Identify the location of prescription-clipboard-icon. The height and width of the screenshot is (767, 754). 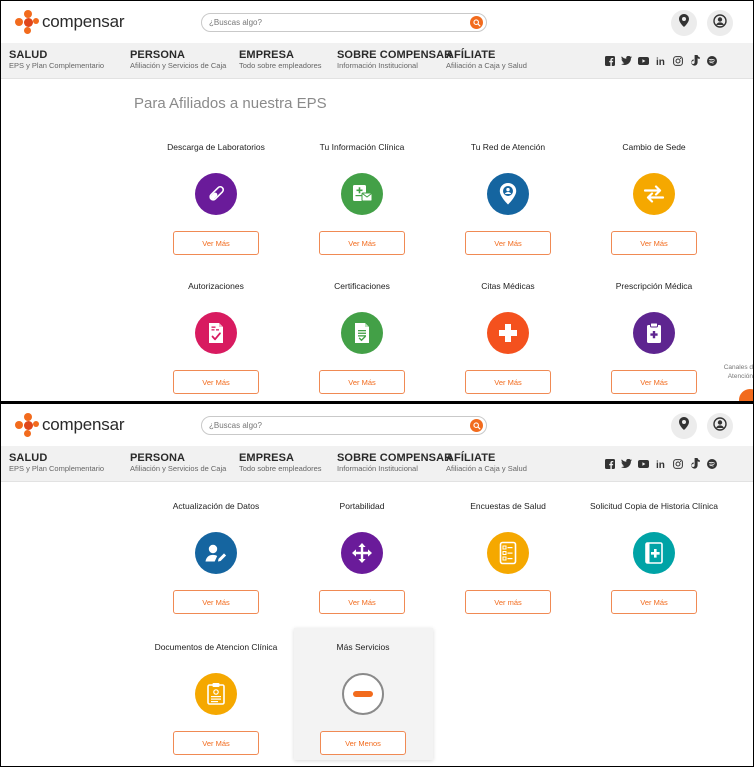
(654, 333).